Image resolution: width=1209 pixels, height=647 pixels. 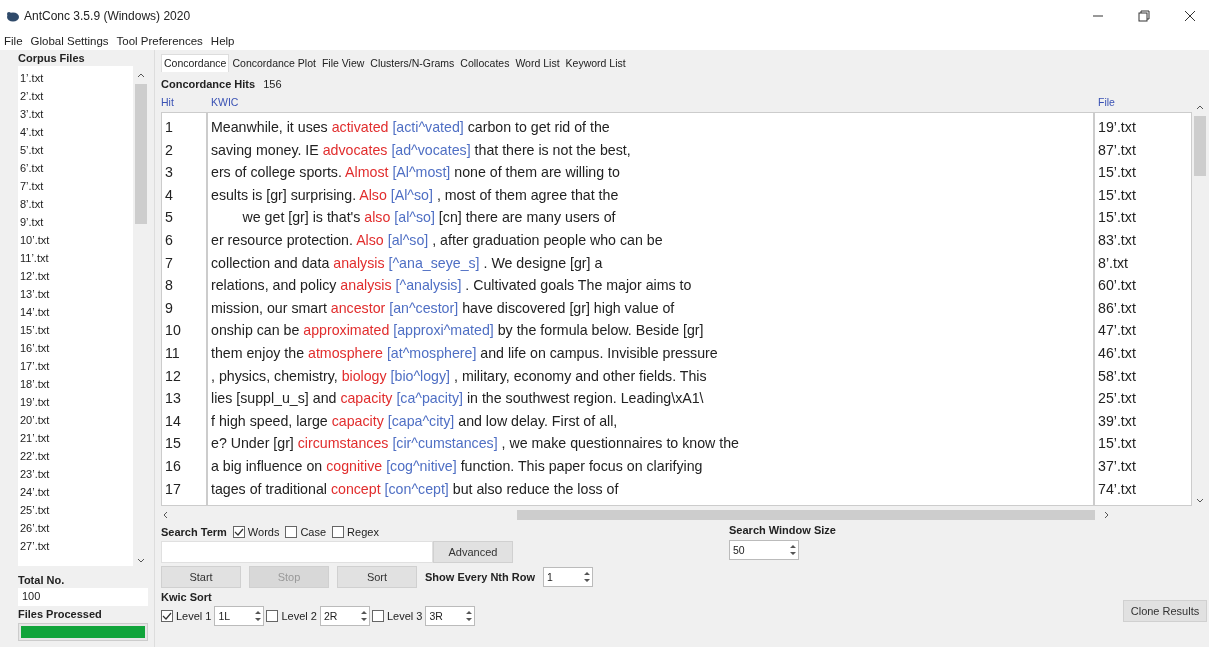 I want to click on hit-number: 17, so click(x=173, y=489).